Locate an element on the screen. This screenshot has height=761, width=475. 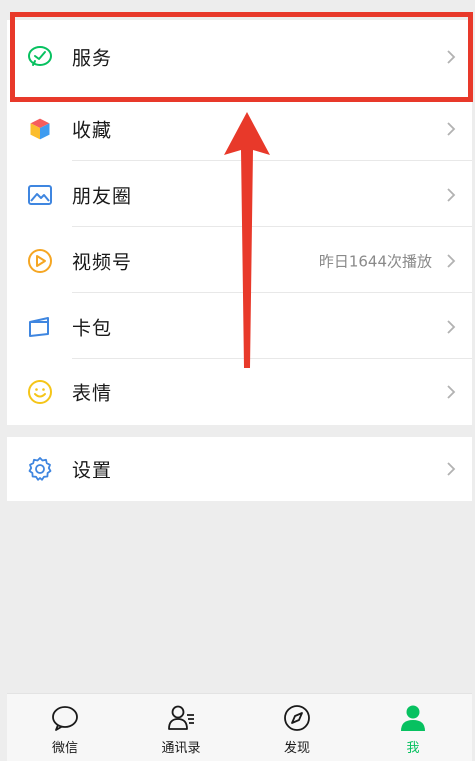
person-icon is located at coordinates (413, 718).